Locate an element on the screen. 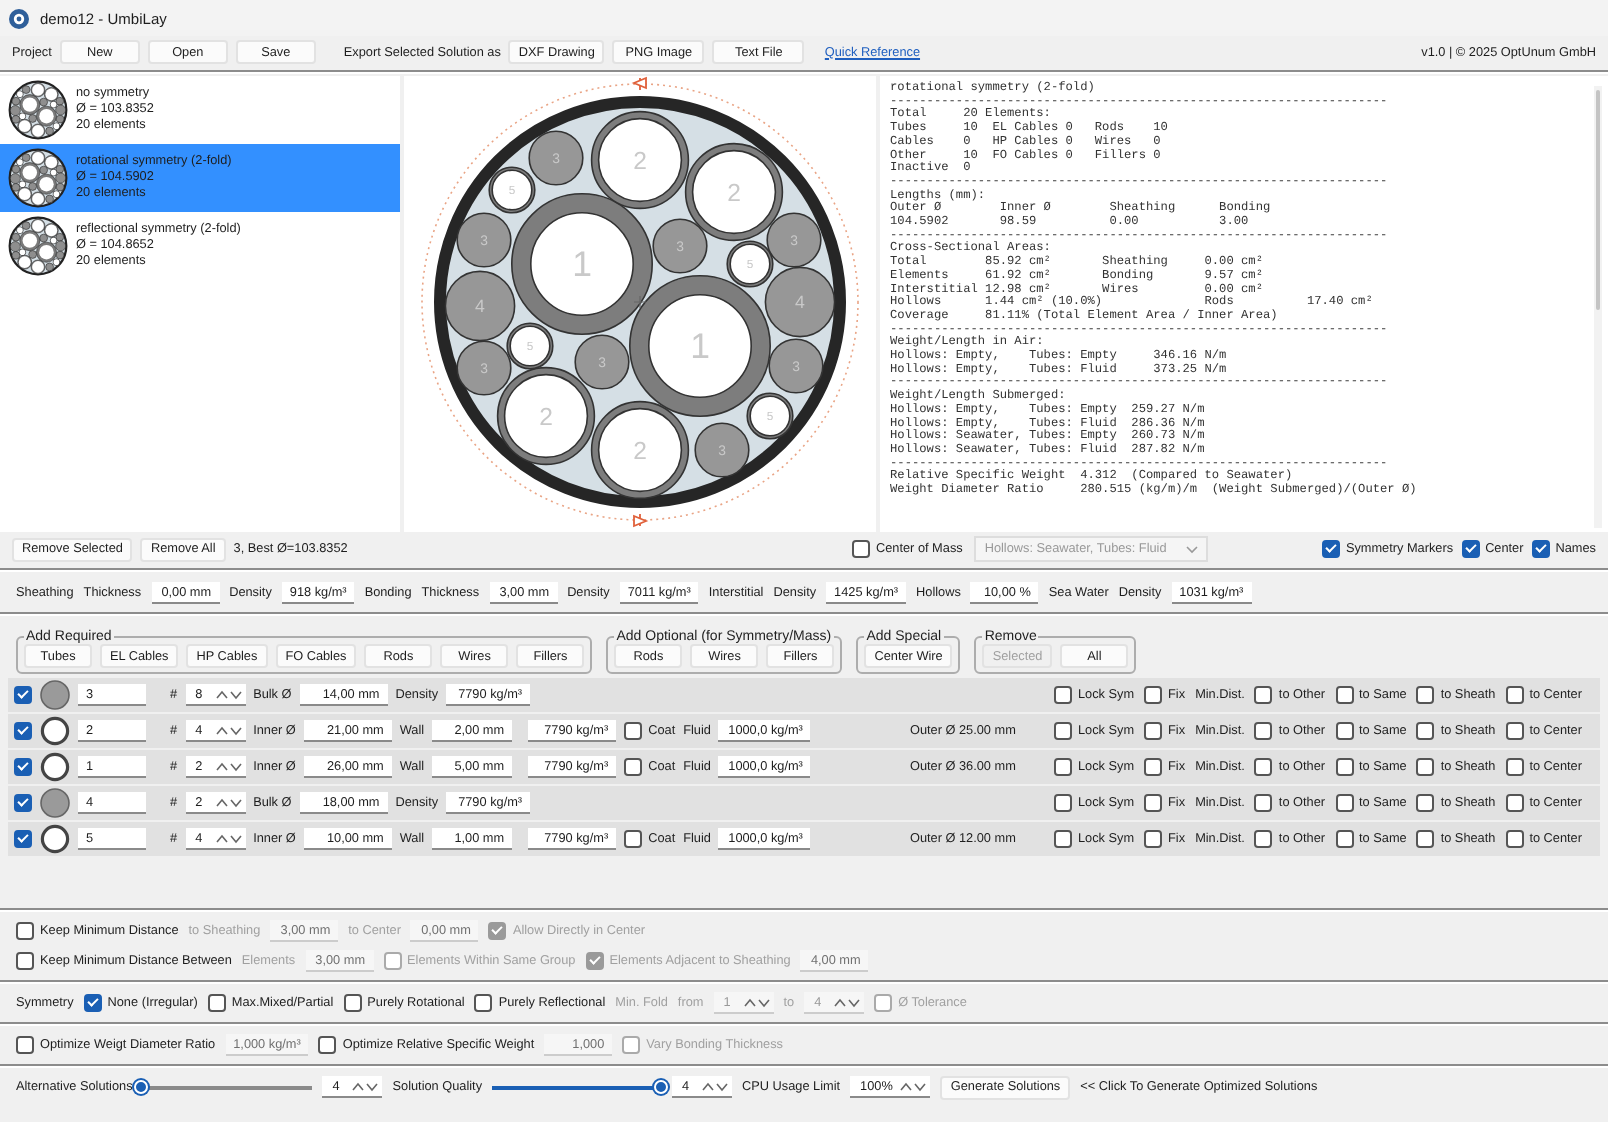  center-mark-icon is located at coordinates (640, 302).